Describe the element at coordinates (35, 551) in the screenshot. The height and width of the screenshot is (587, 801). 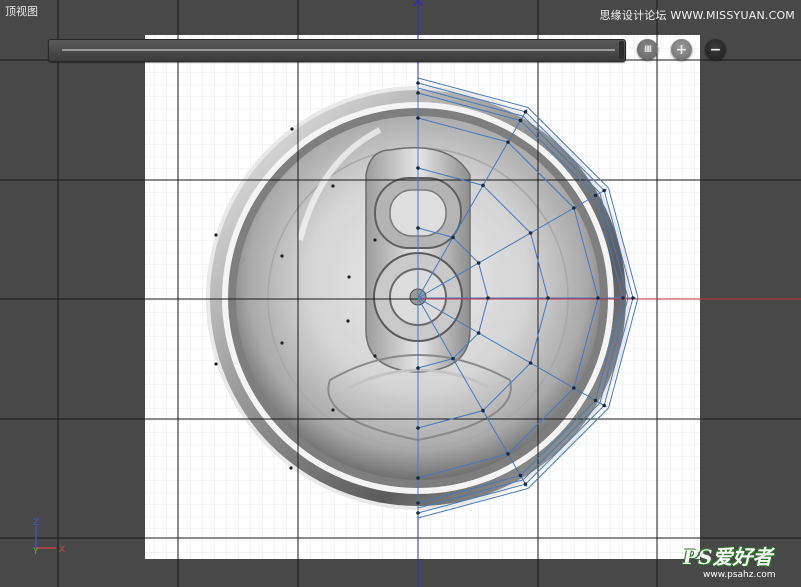
I see `axis-y-label: Y` at that location.